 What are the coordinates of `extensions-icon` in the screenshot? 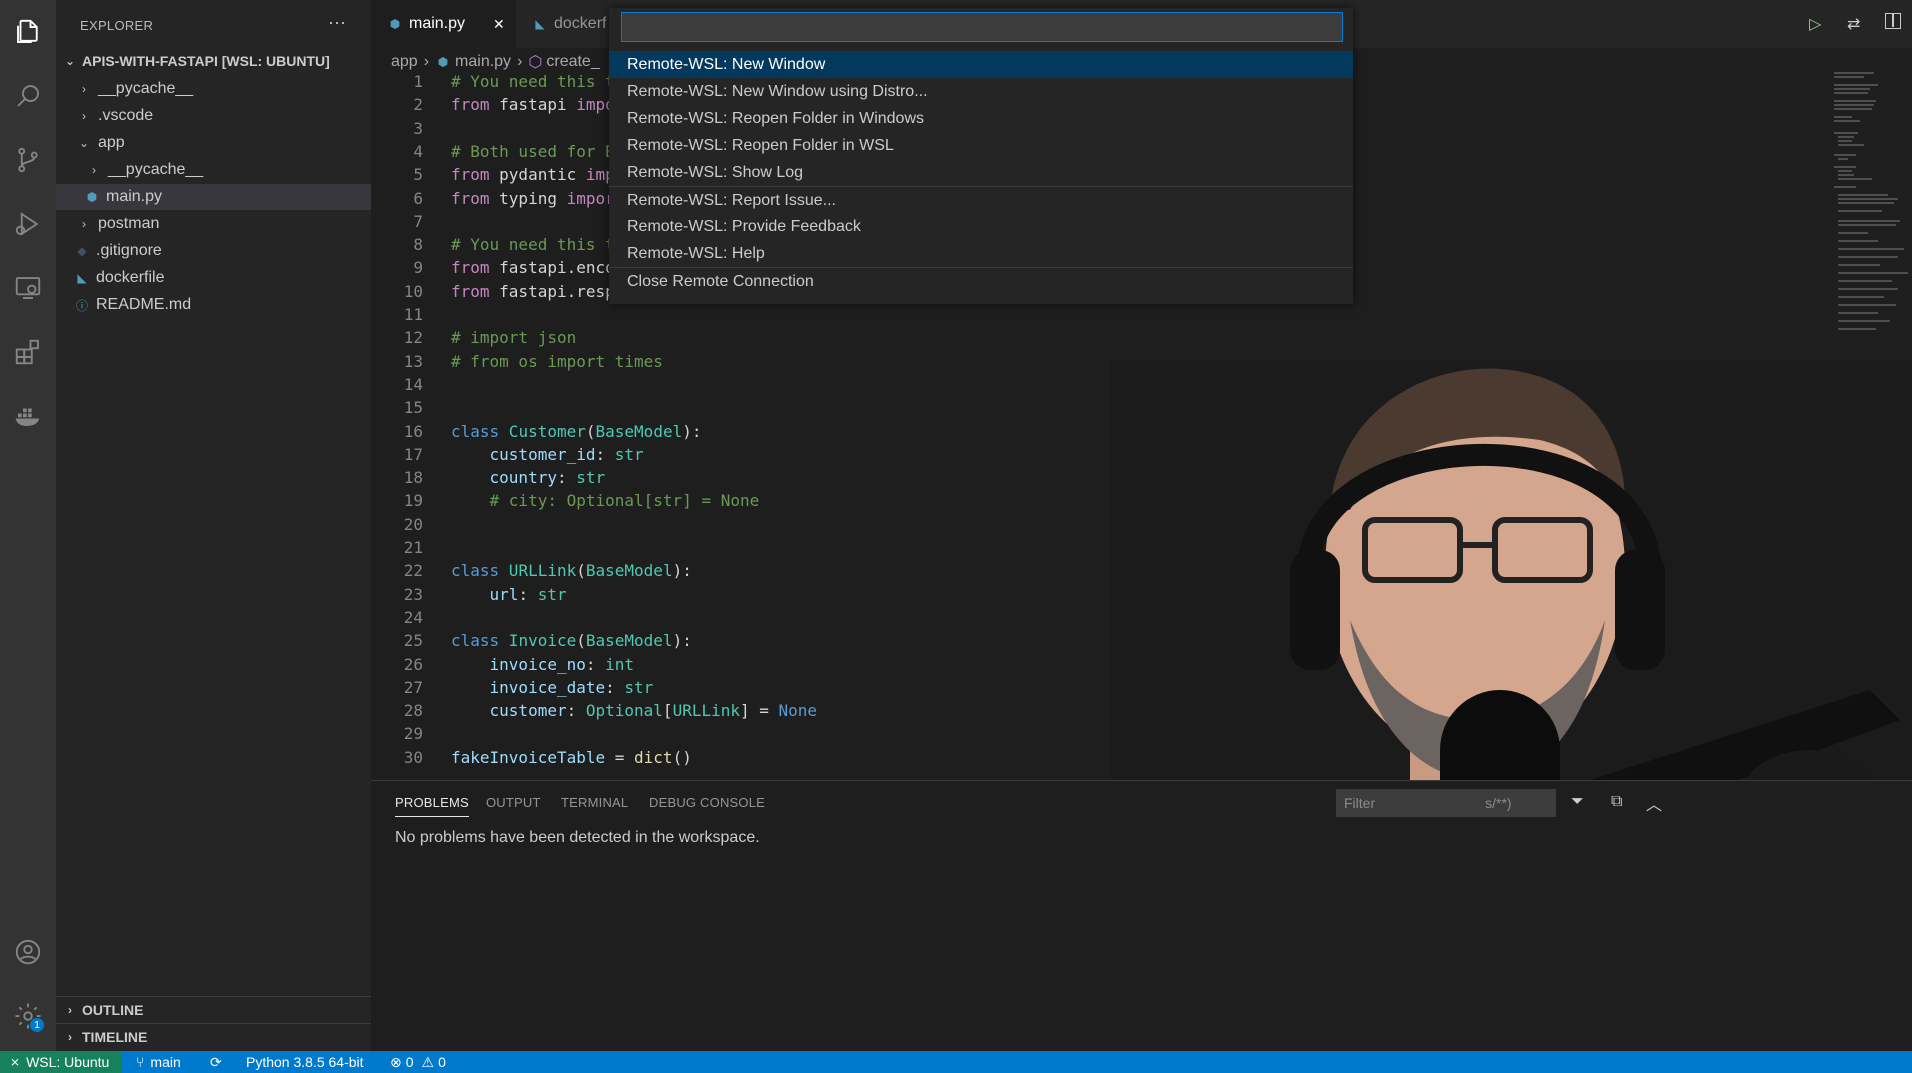 It's located at (28, 352).